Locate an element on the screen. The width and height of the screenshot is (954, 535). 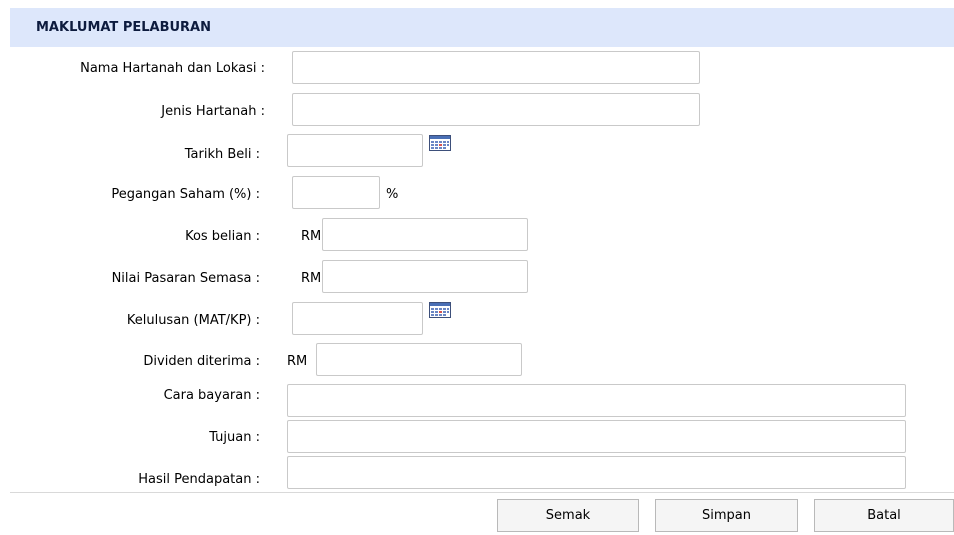
label-tujuan: Tujuan : is located at coordinates (234, 437).